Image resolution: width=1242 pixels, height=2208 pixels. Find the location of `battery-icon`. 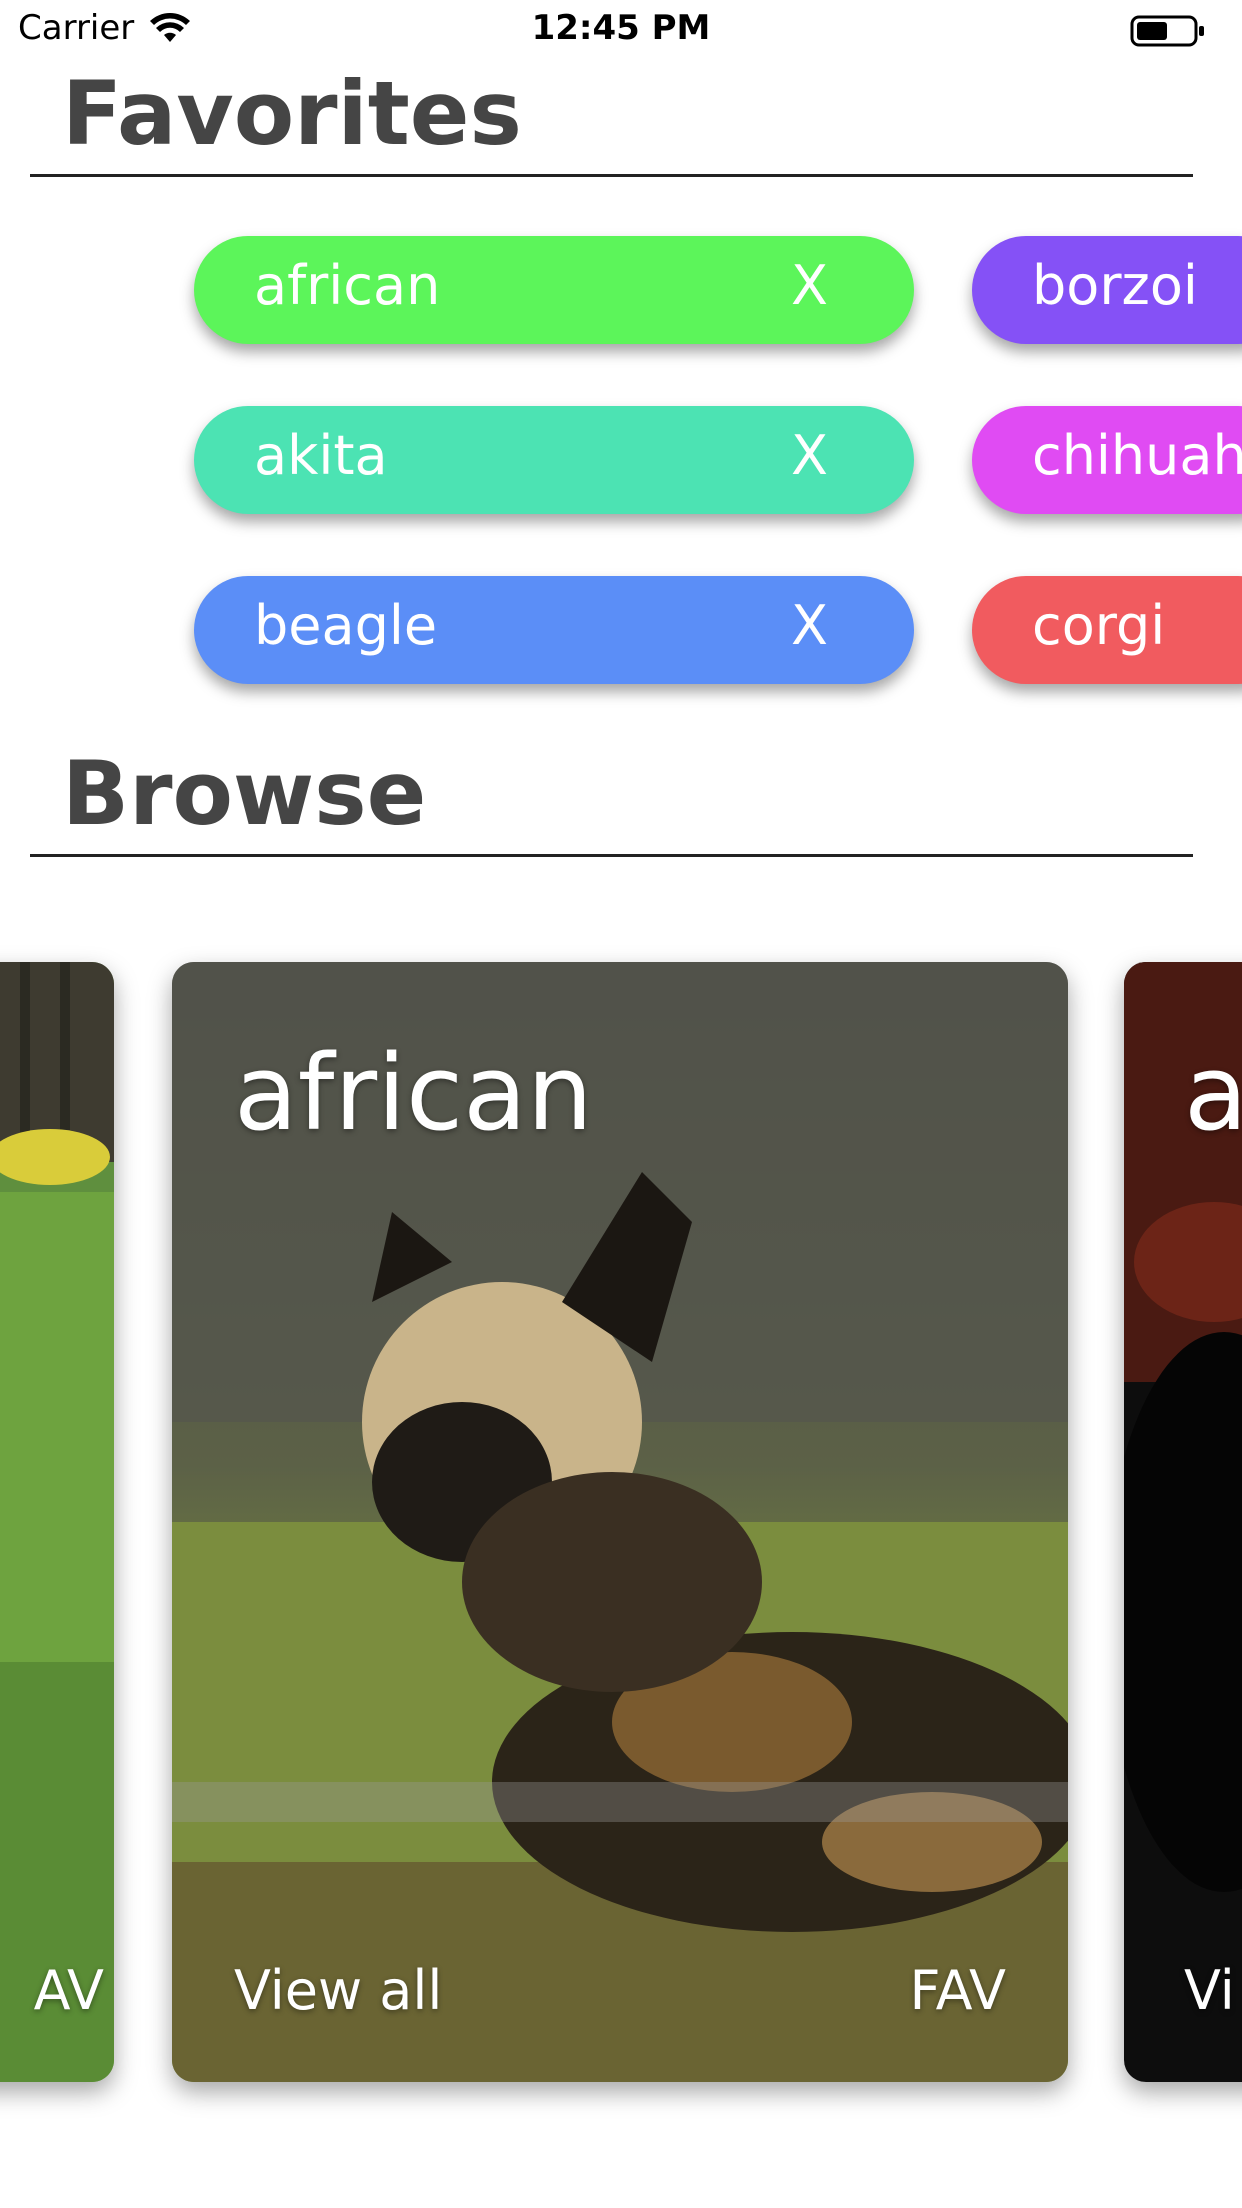

battery-icon is located at coordinates (1167, 31).